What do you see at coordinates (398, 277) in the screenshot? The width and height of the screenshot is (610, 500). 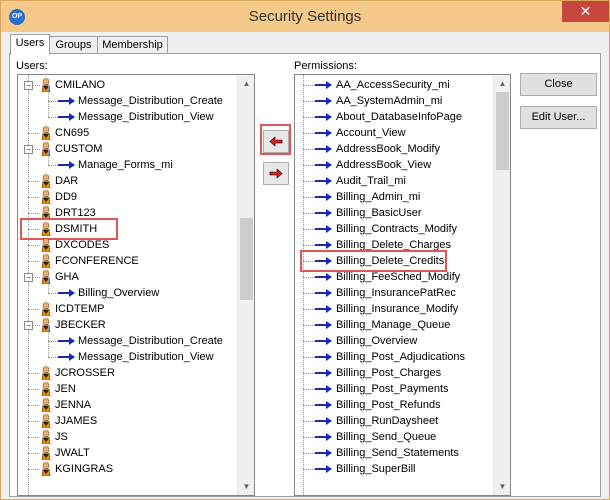 I see `permission-label: Billing_FeeSched_Modify` at bounding box center [398, 277].